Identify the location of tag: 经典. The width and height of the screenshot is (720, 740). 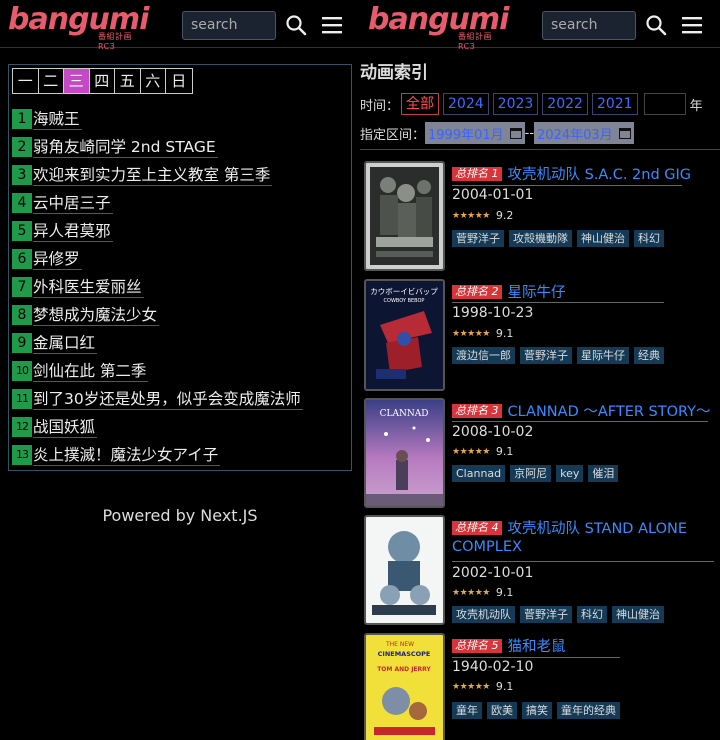
(649, 355).